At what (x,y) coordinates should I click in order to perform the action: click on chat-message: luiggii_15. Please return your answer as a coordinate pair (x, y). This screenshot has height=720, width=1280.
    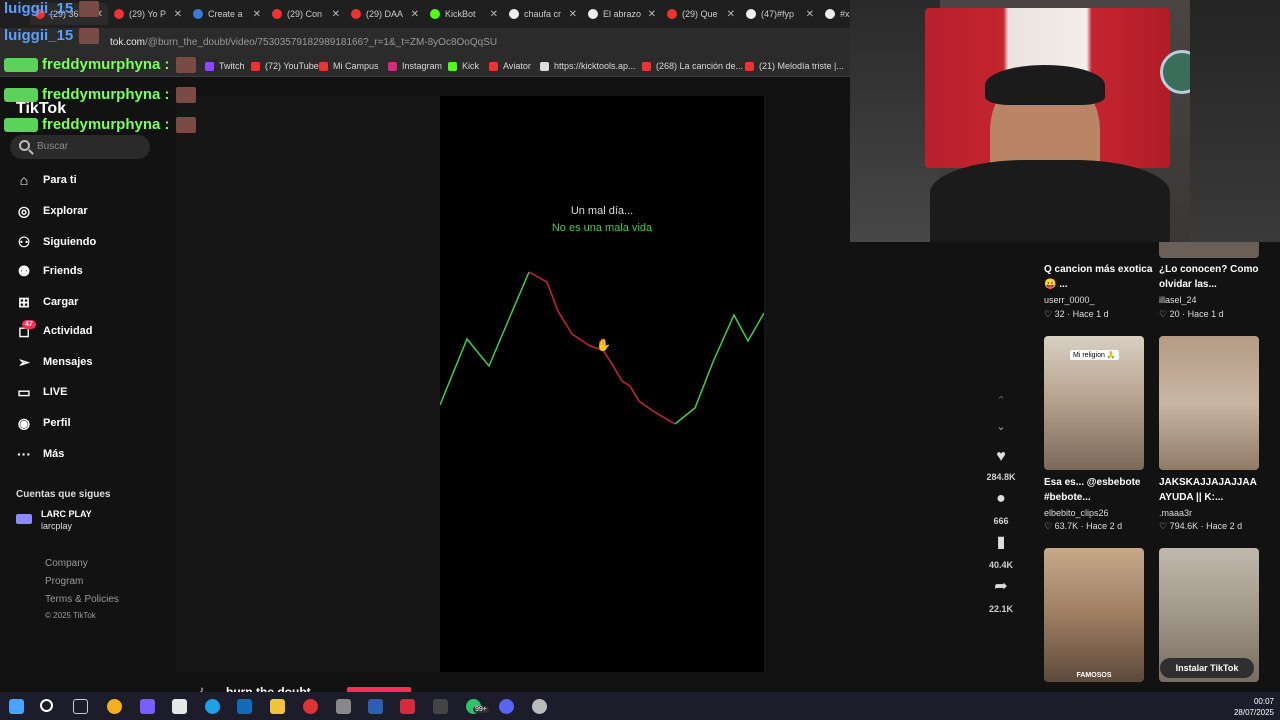
    Looking at the image, I should click on (52, 8).